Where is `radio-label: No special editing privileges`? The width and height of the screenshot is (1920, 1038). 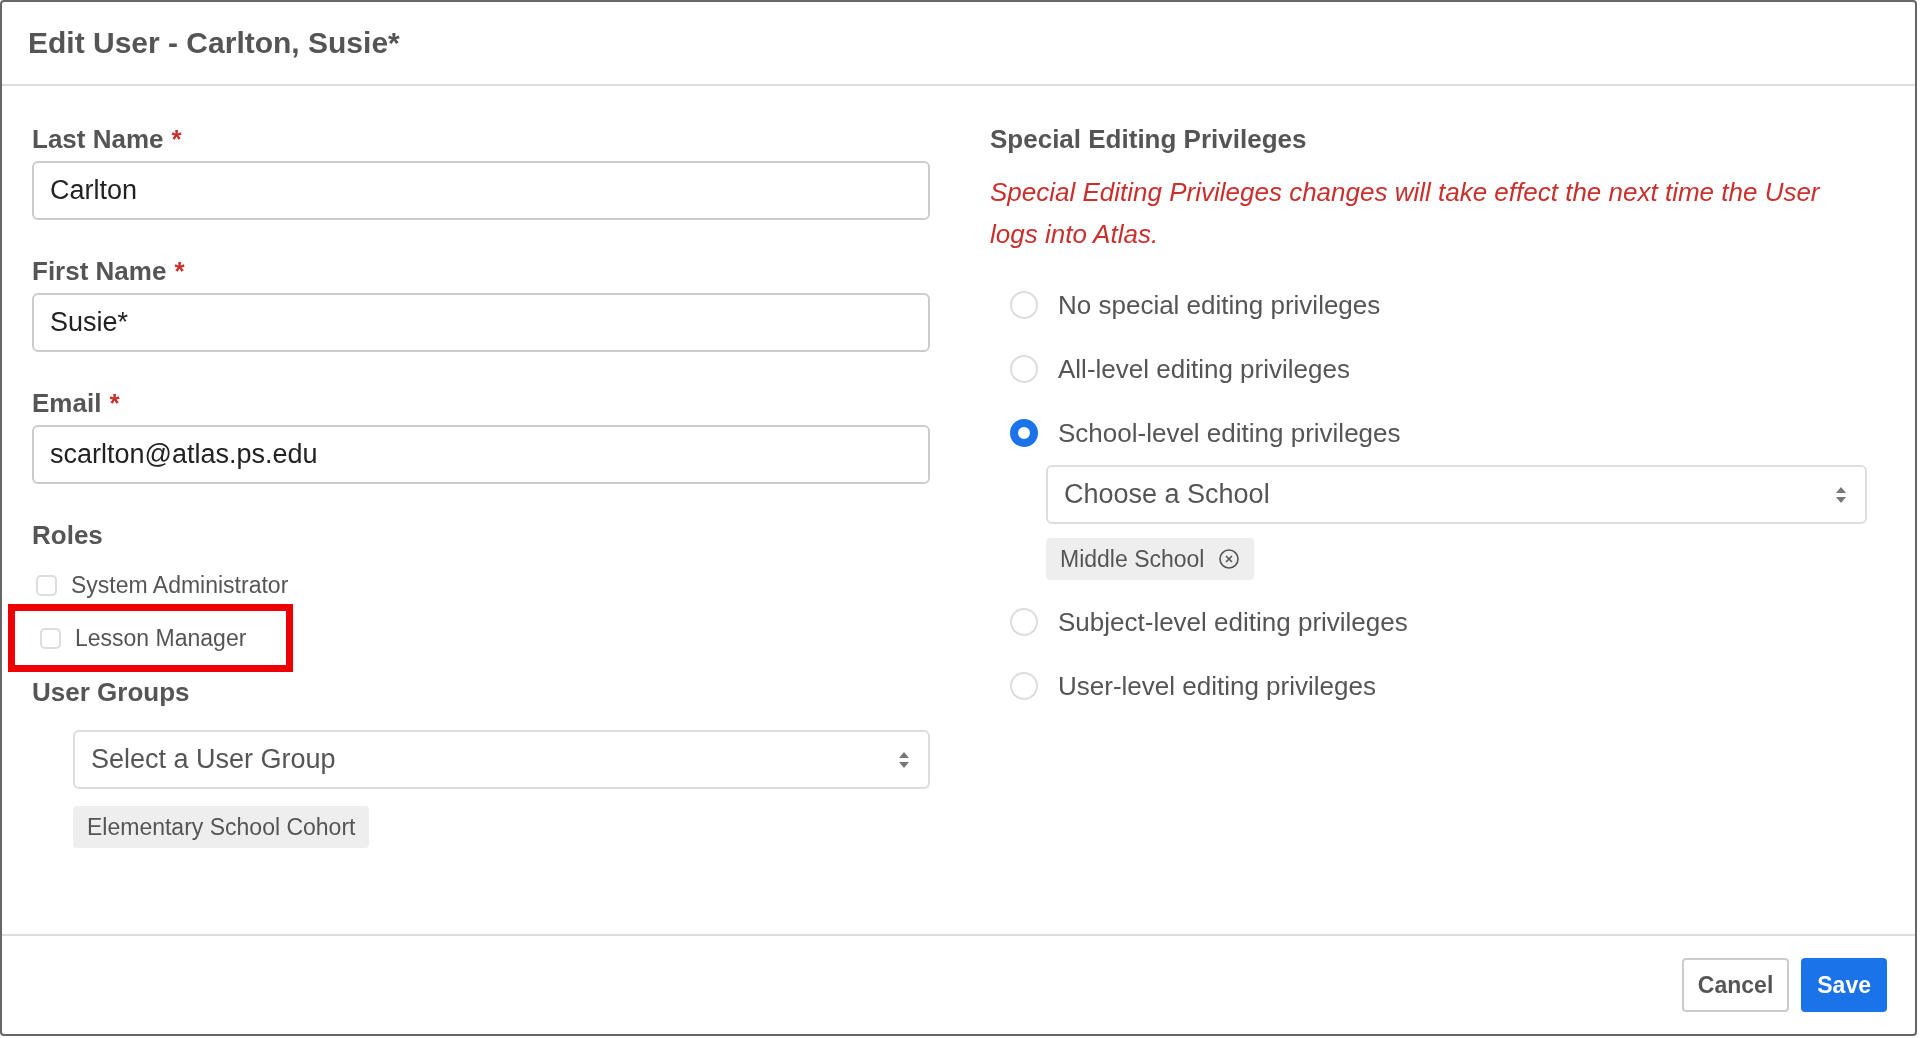 radio-label: No special editing privileges is located at coordinates (1219, 305).